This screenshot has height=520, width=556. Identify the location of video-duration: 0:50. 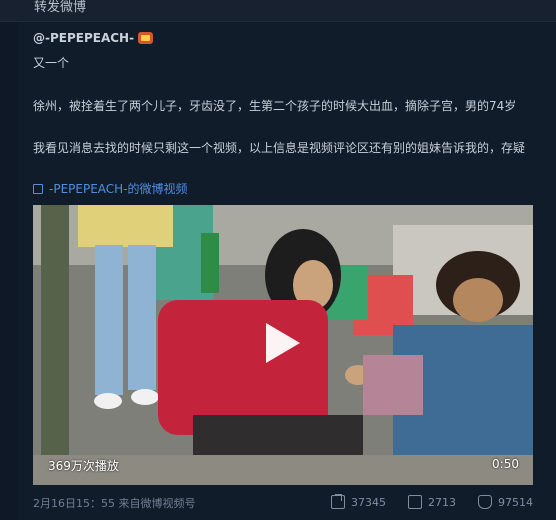
(505, 464).